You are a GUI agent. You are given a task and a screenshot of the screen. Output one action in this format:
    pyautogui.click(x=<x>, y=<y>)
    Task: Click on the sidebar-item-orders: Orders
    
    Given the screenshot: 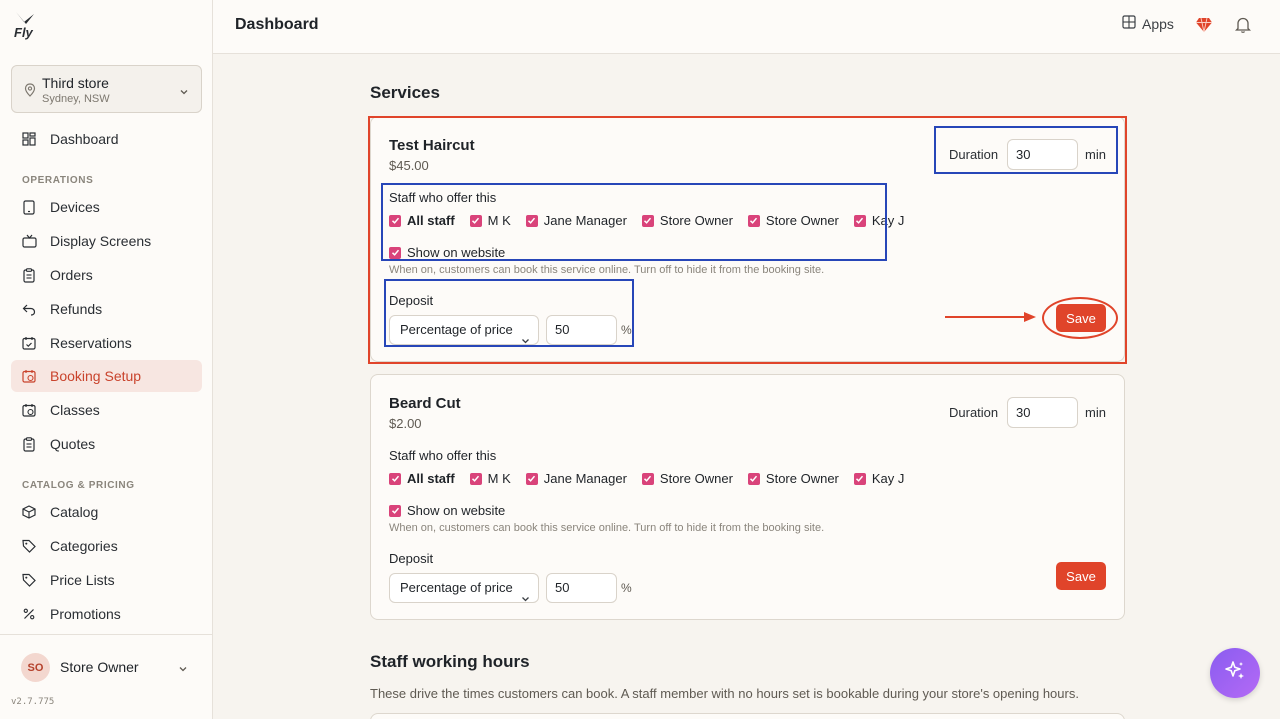 What is the action you would take?
    pyautogui.click(x=106, y=275)
    